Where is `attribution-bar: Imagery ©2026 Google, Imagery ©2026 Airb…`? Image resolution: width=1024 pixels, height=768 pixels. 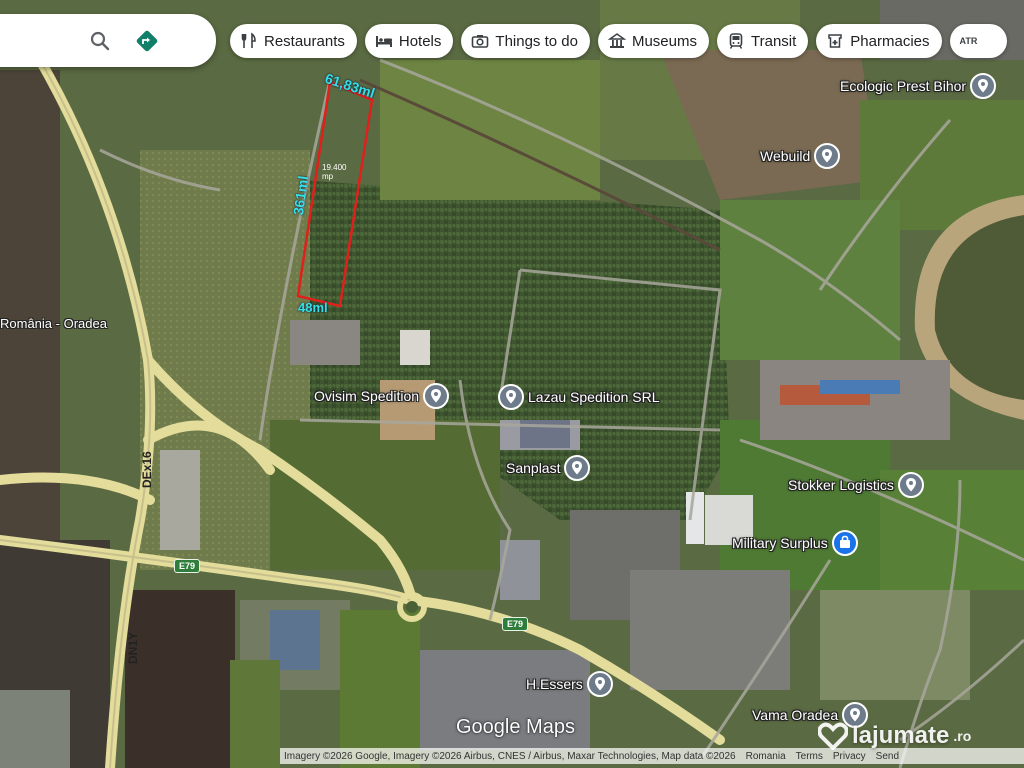 attribution-bar: Imagery ©2026 Google, Imagery ©2026 Airb… is located at coordinates (652, 756).